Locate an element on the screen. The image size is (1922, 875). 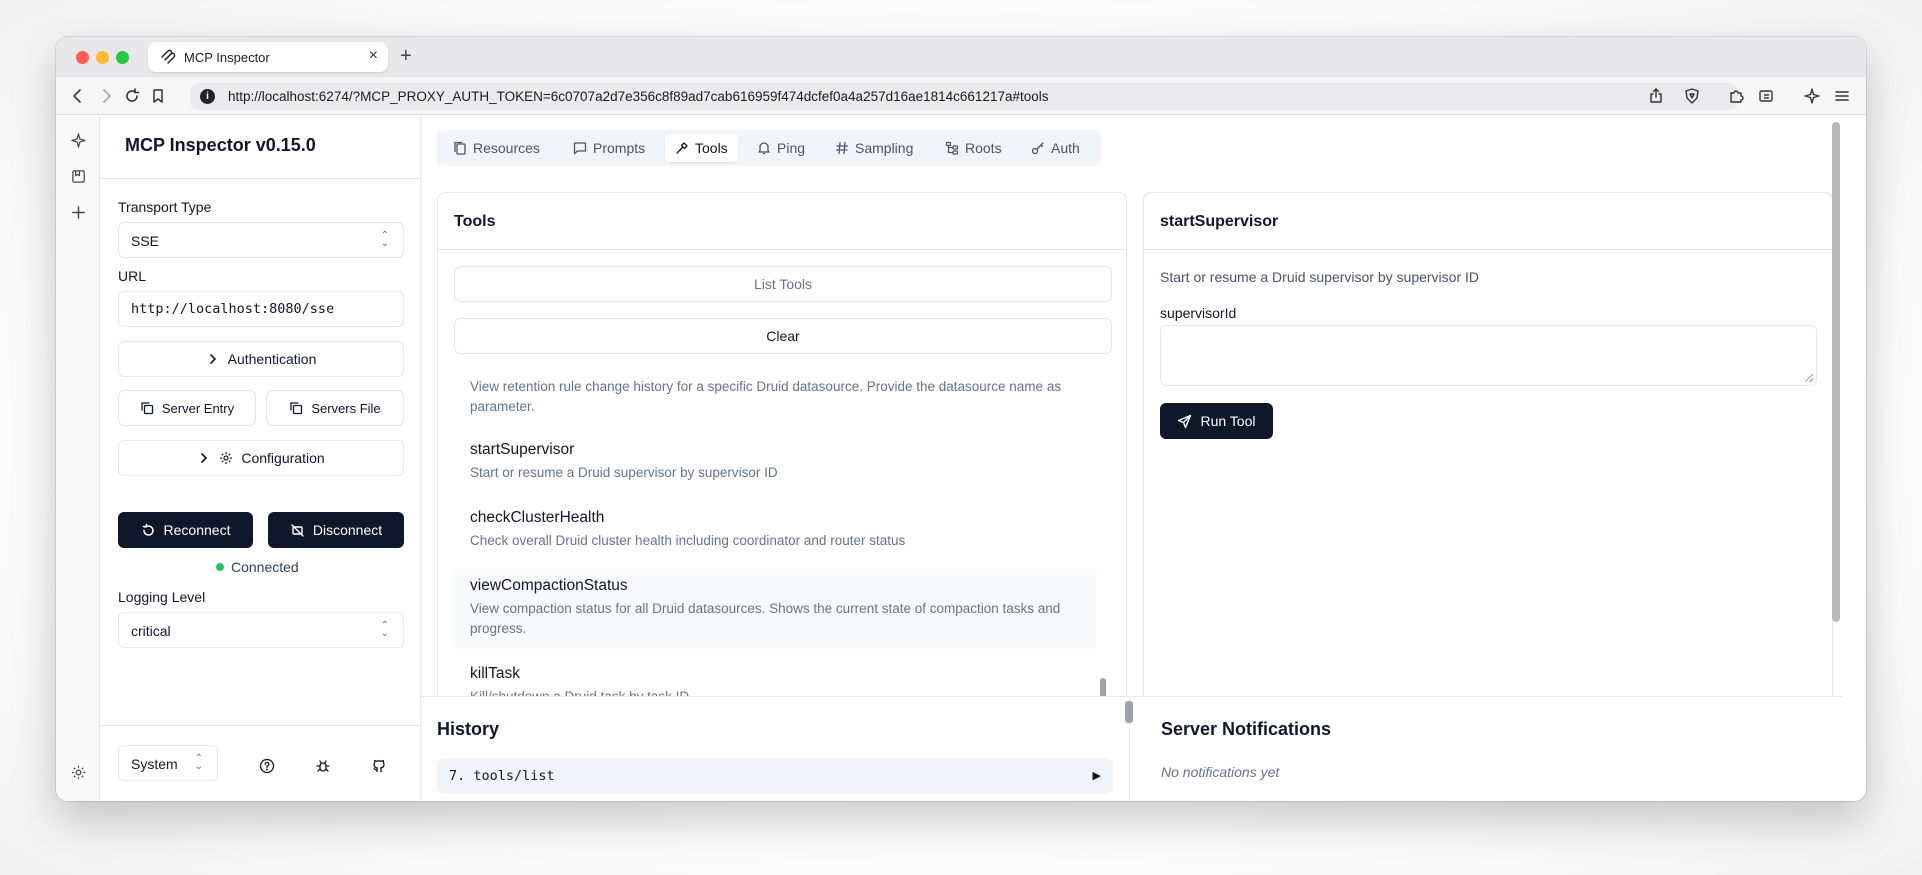
resize-handle-icon is located at coordinates (1809, 378).